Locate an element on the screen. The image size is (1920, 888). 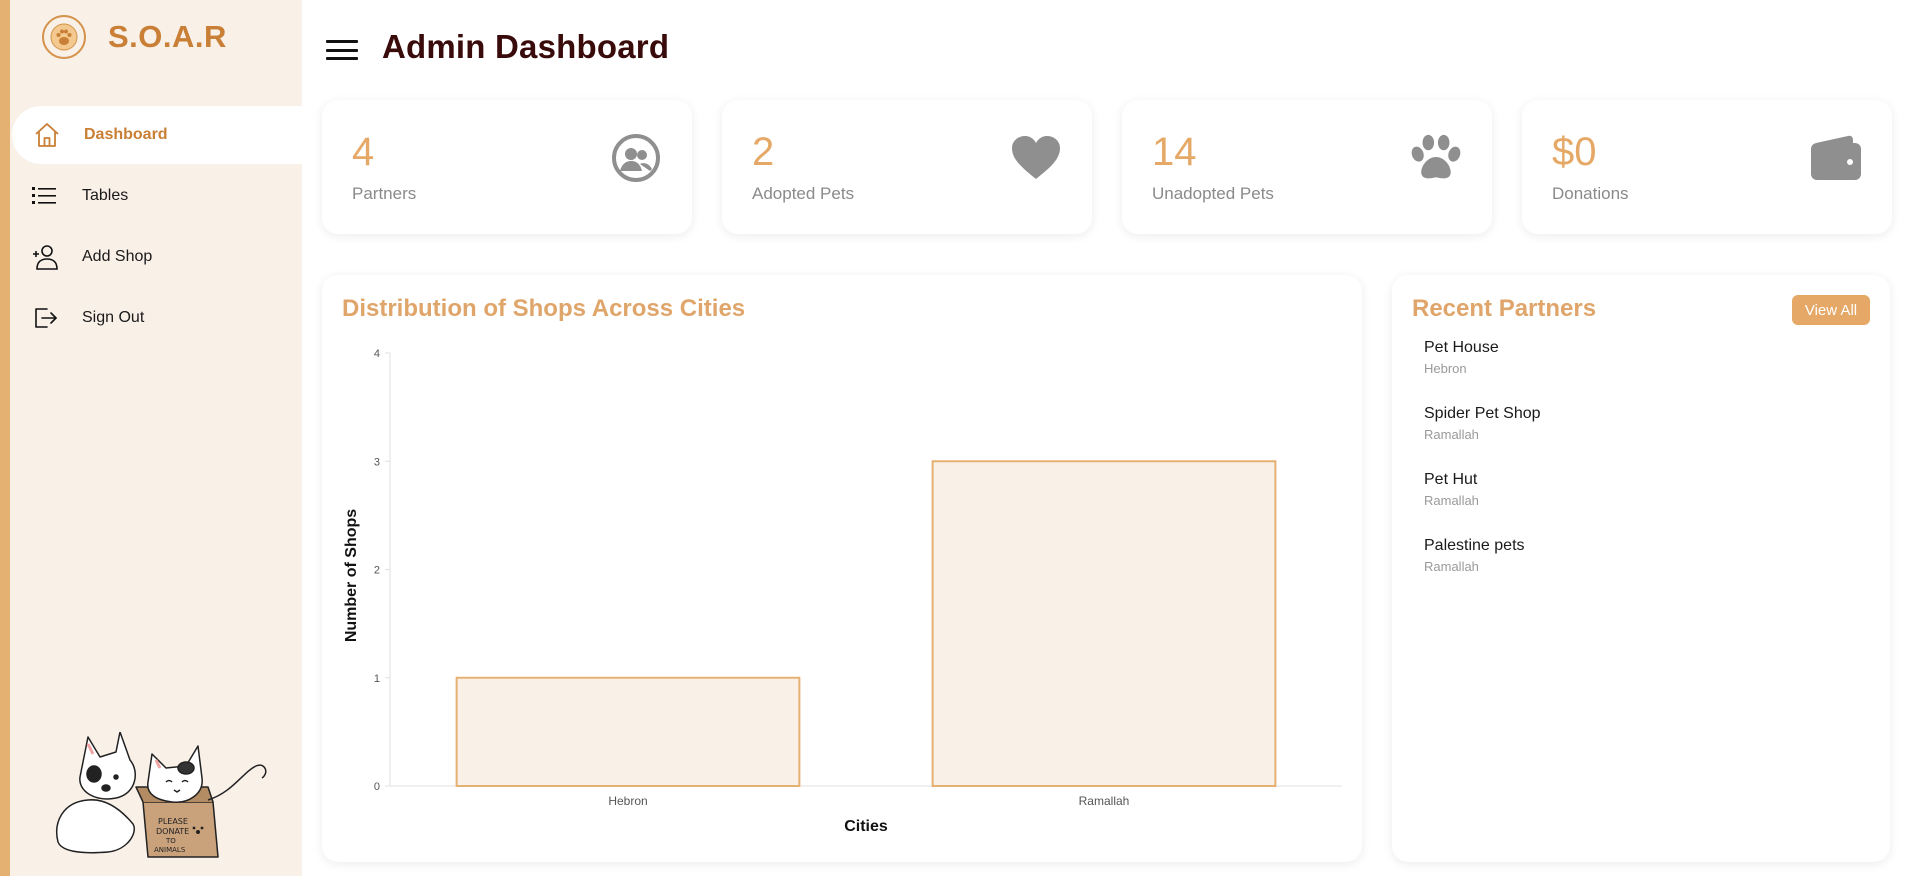
stat-label: Adopted Pets is located at coordinates (803, 193).